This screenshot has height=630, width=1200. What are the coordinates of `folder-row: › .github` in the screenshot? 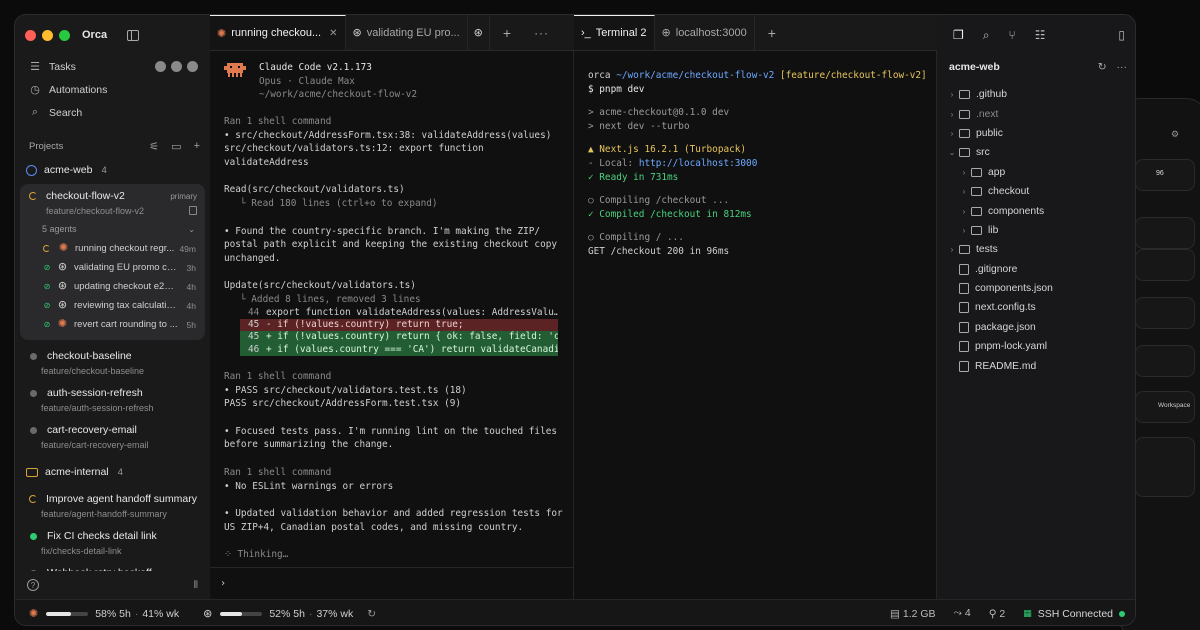 It's located at (1036, 94).